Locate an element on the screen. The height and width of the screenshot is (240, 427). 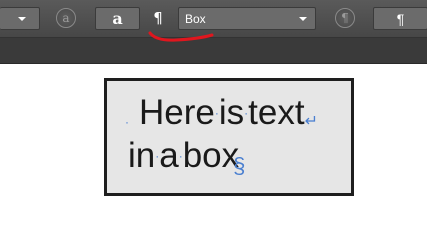
character-style-label: a is located at coordinates (117, 18).